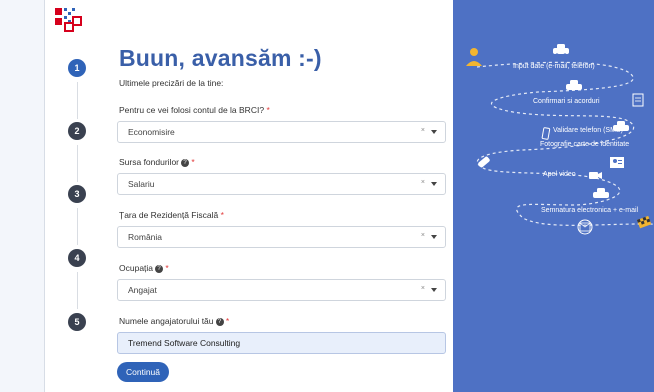  Describe the element at coordinates (617, 162) in the screenshot. I see `id-card-icon` at that location.